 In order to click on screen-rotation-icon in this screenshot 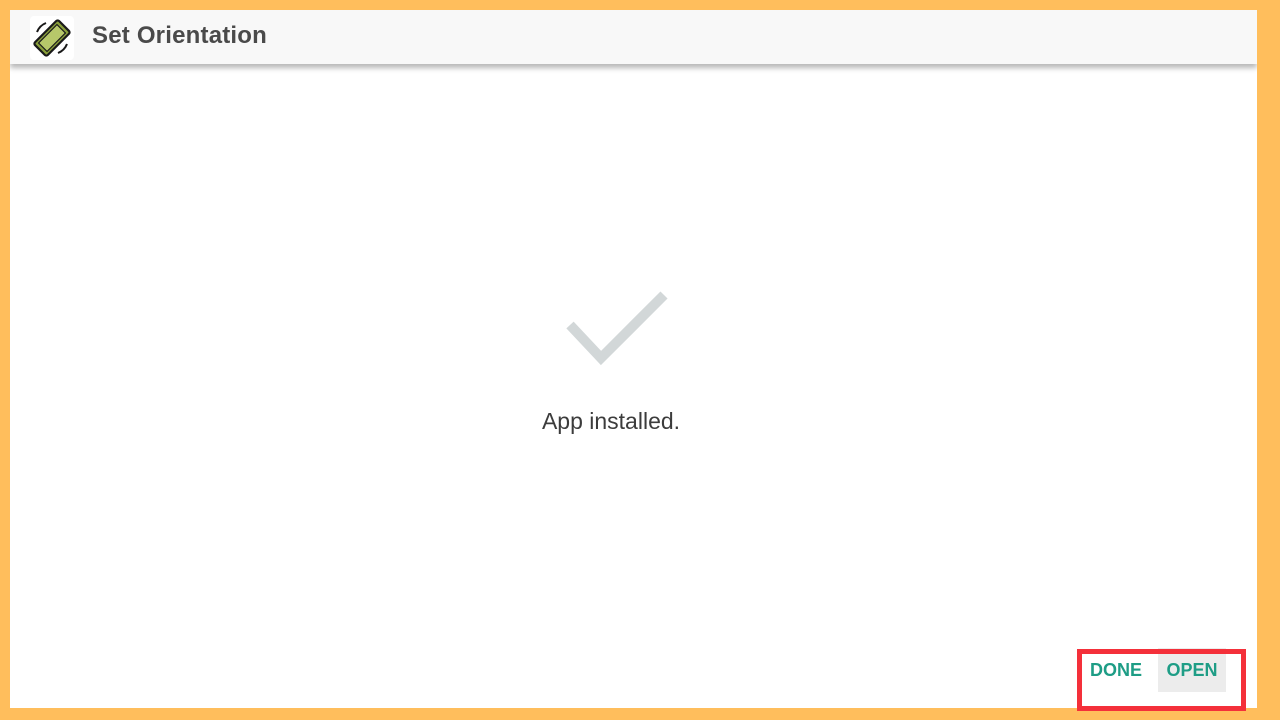, I will do `click(52, 38)`.